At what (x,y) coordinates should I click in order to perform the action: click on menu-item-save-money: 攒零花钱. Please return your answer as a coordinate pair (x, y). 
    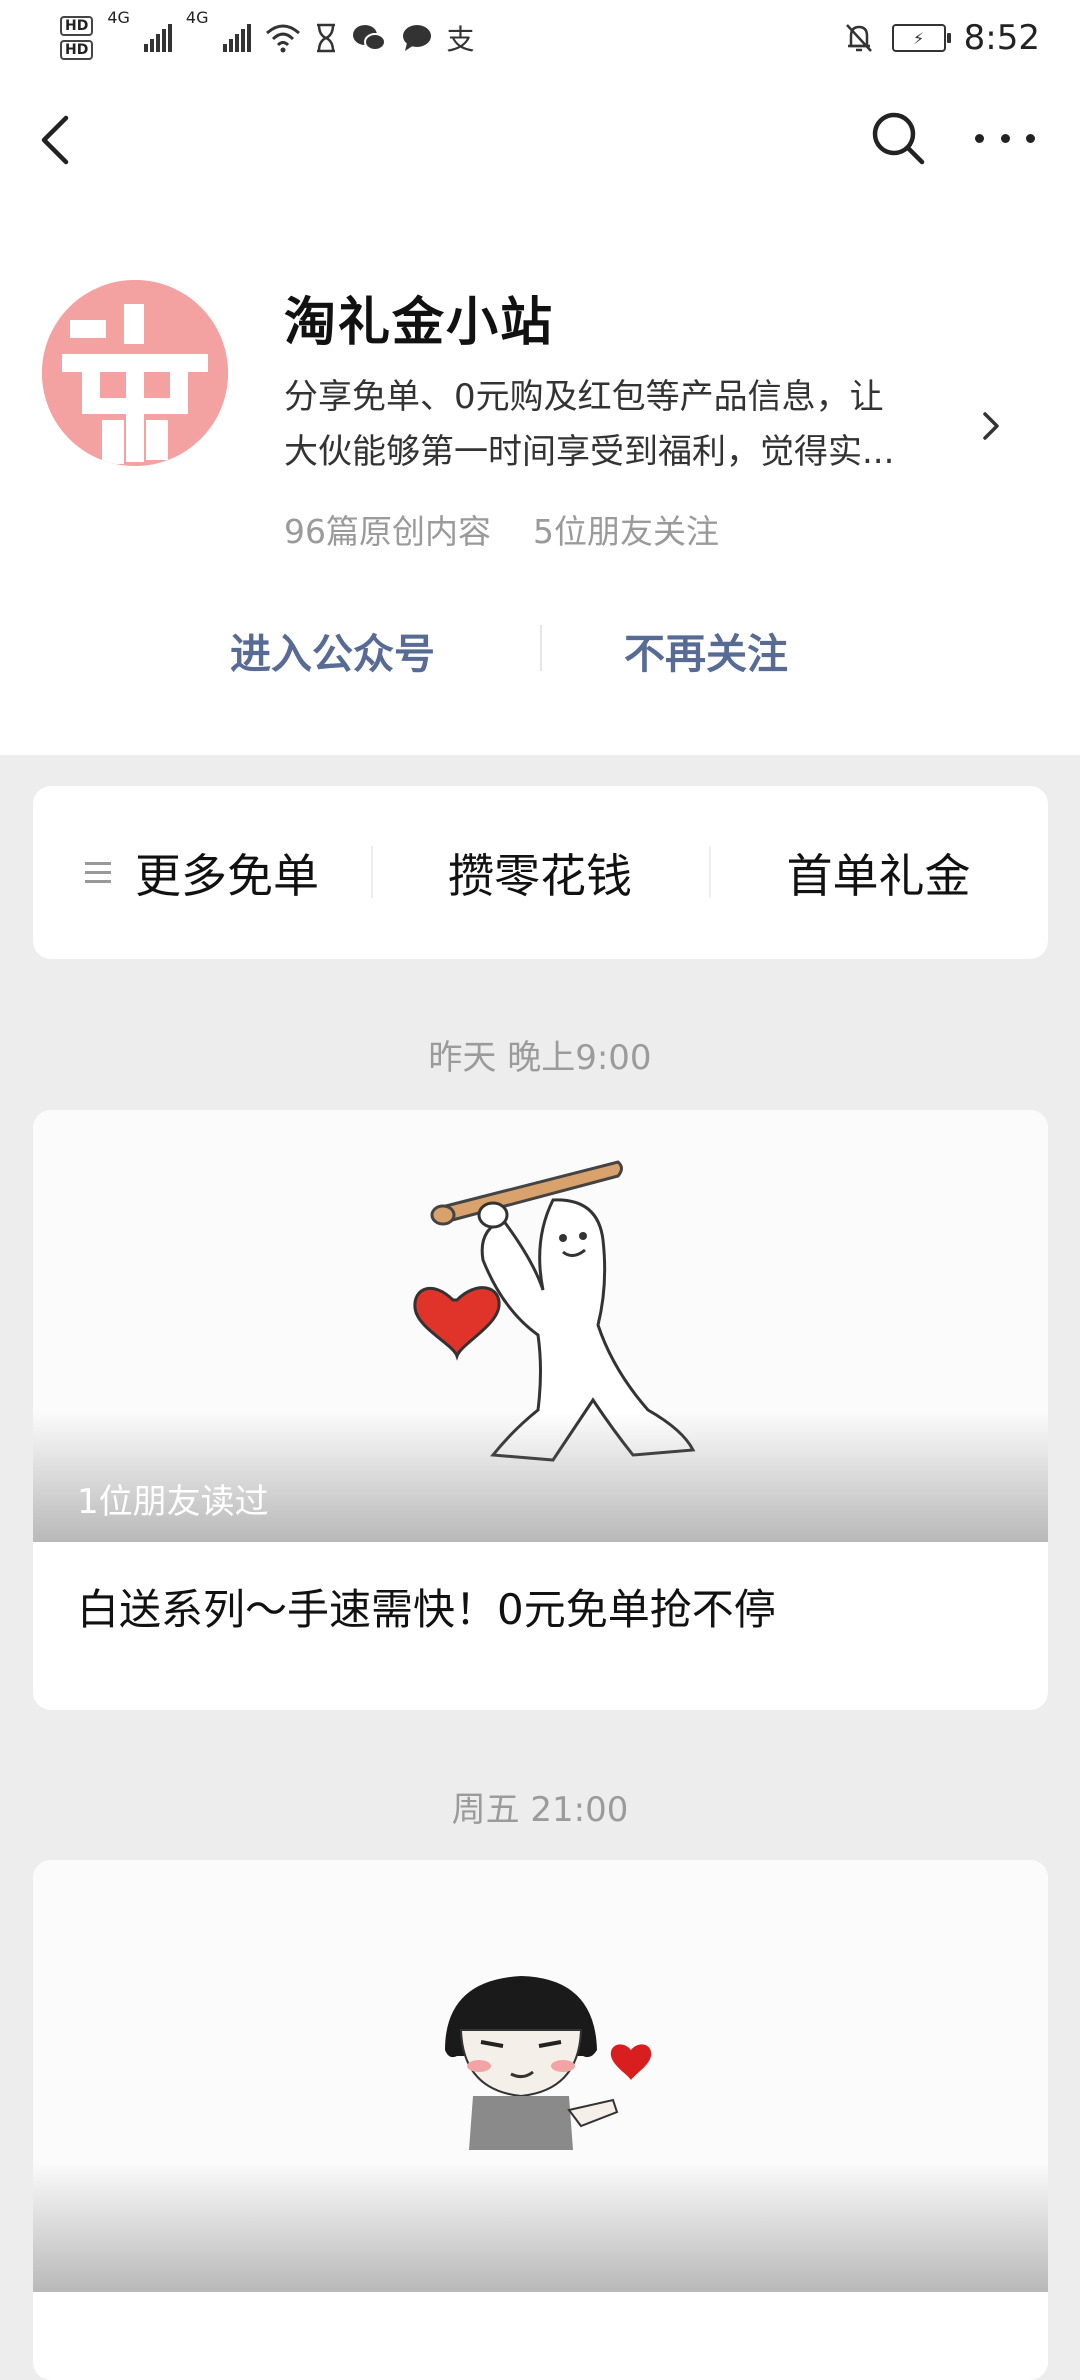
    Looking at the image, I should click on (540, 872).